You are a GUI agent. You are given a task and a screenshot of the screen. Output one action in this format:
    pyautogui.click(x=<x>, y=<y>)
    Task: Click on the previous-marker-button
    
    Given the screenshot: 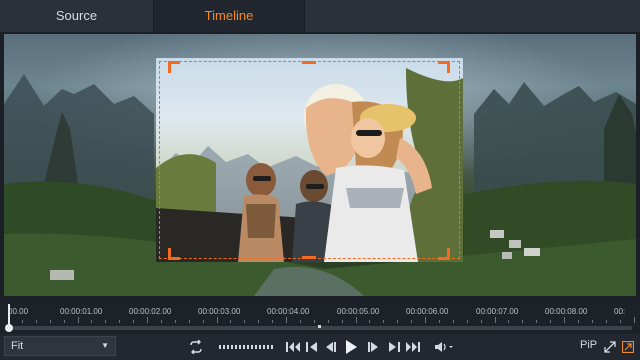 What is the action you would take?
    pyautogui.click(x=312, y=347)
    